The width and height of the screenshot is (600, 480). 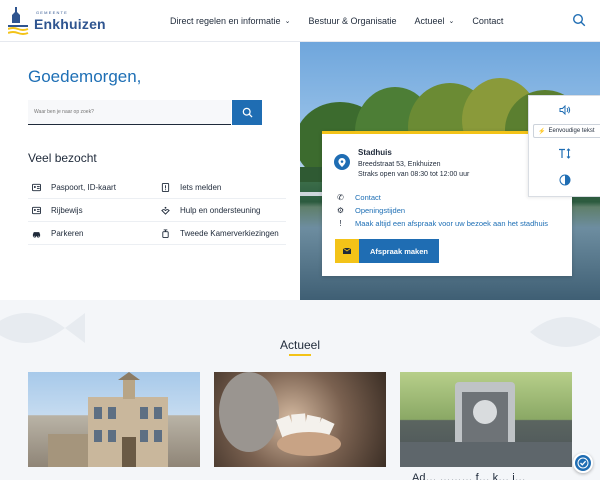 I want to click on fish-decoration-icon, so click(x=565, y=332).